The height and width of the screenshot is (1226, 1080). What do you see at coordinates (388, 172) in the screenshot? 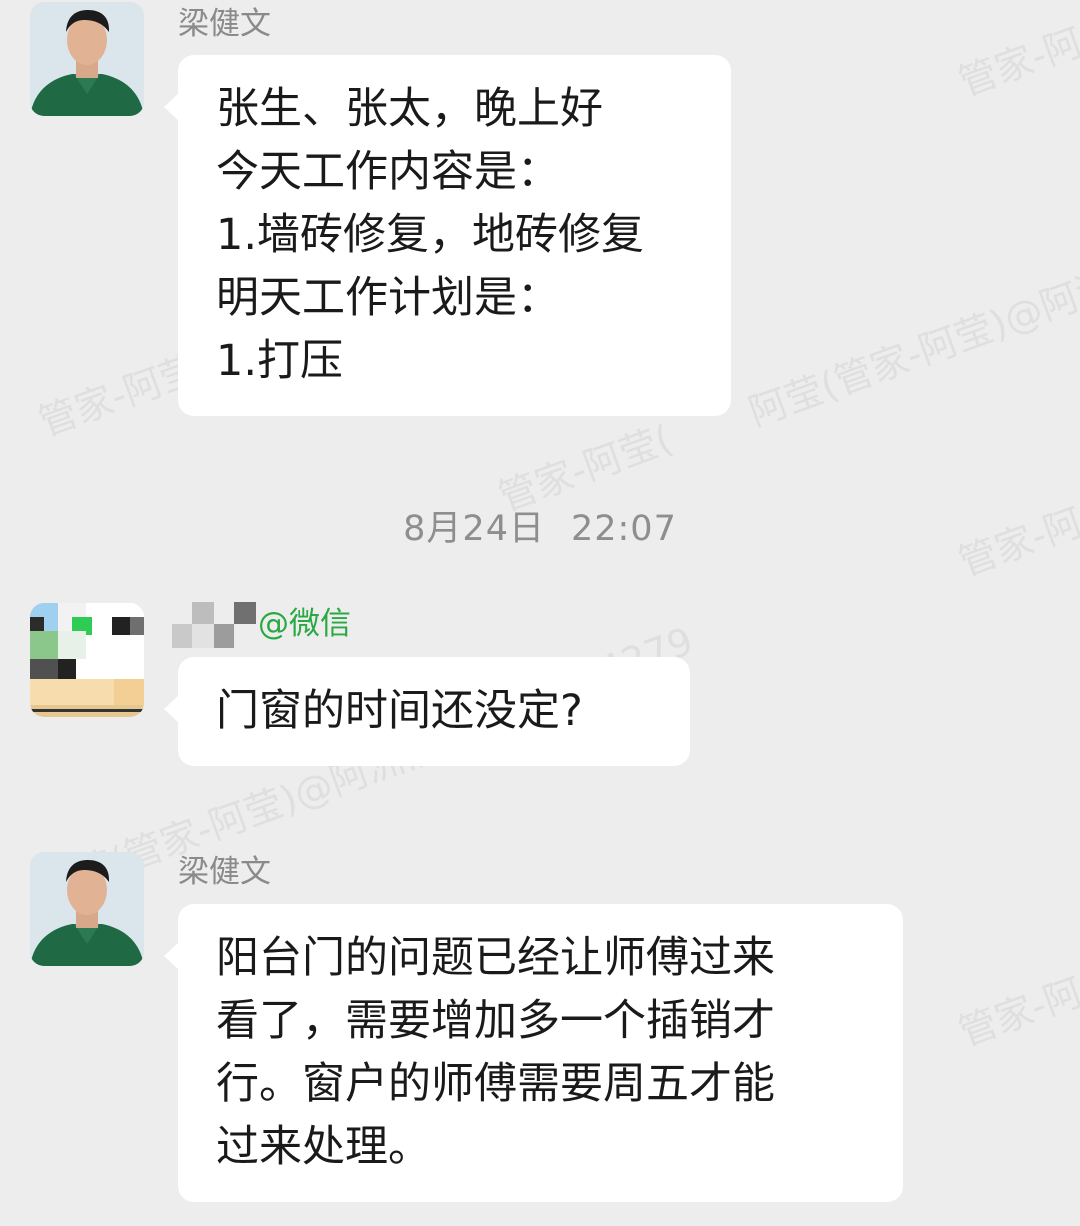
I see `message-line: 今天工作内容是：` at bounding box center [388, 172].